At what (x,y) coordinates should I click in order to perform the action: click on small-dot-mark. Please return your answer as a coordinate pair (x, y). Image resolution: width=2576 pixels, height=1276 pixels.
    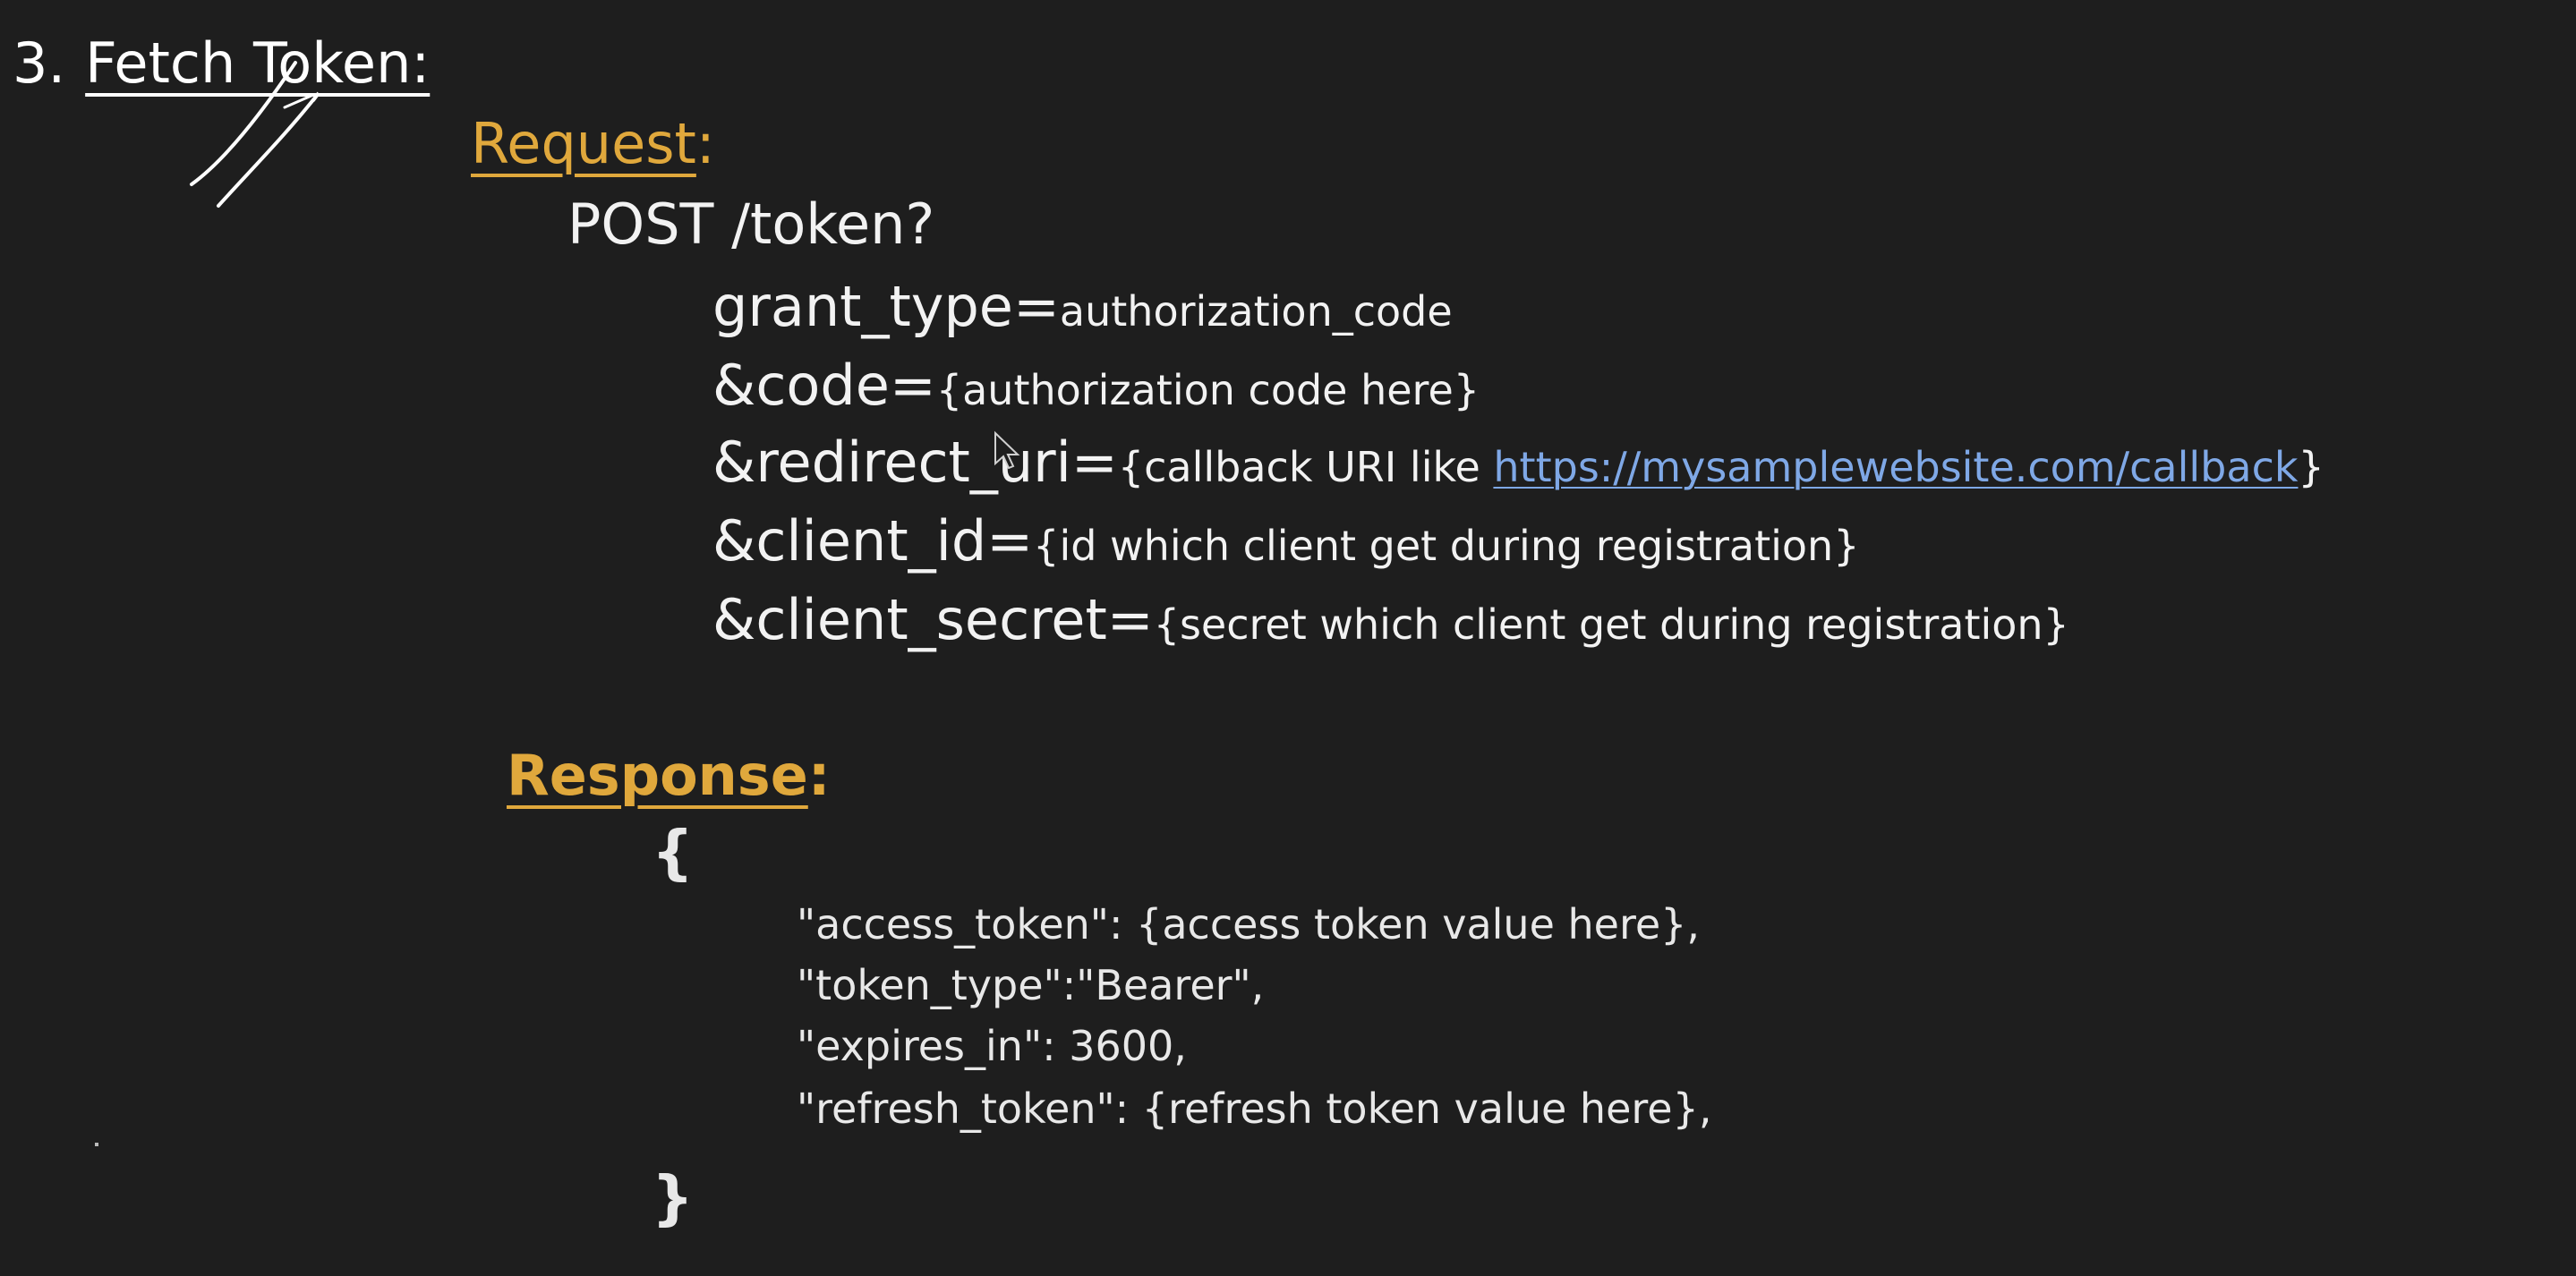
    Looking at the image, I should click on (96, 1144).